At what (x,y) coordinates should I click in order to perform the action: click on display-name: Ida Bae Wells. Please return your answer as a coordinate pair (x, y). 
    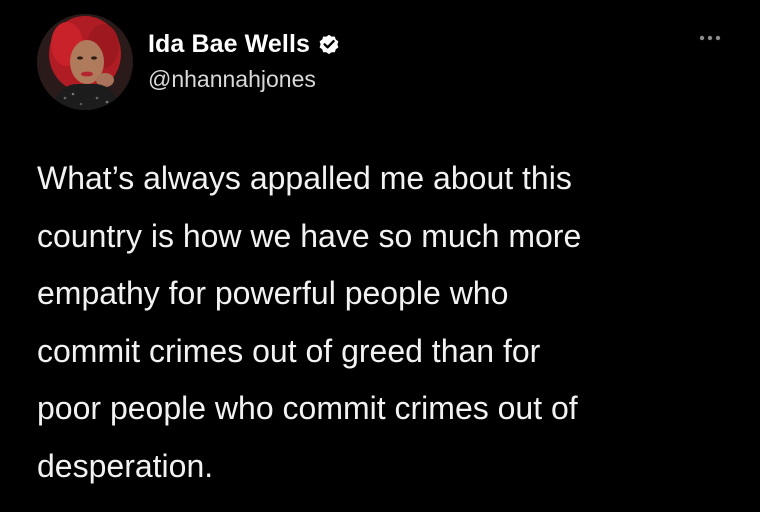
    Looking at the image, I should click on (229, 44).